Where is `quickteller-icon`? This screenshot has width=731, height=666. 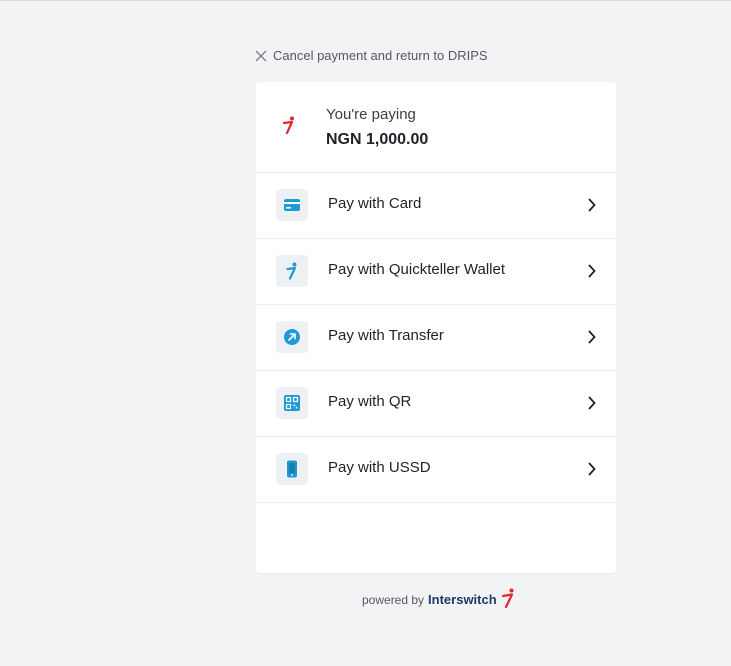 quickteller-icon is located at coordinates (292, 271).